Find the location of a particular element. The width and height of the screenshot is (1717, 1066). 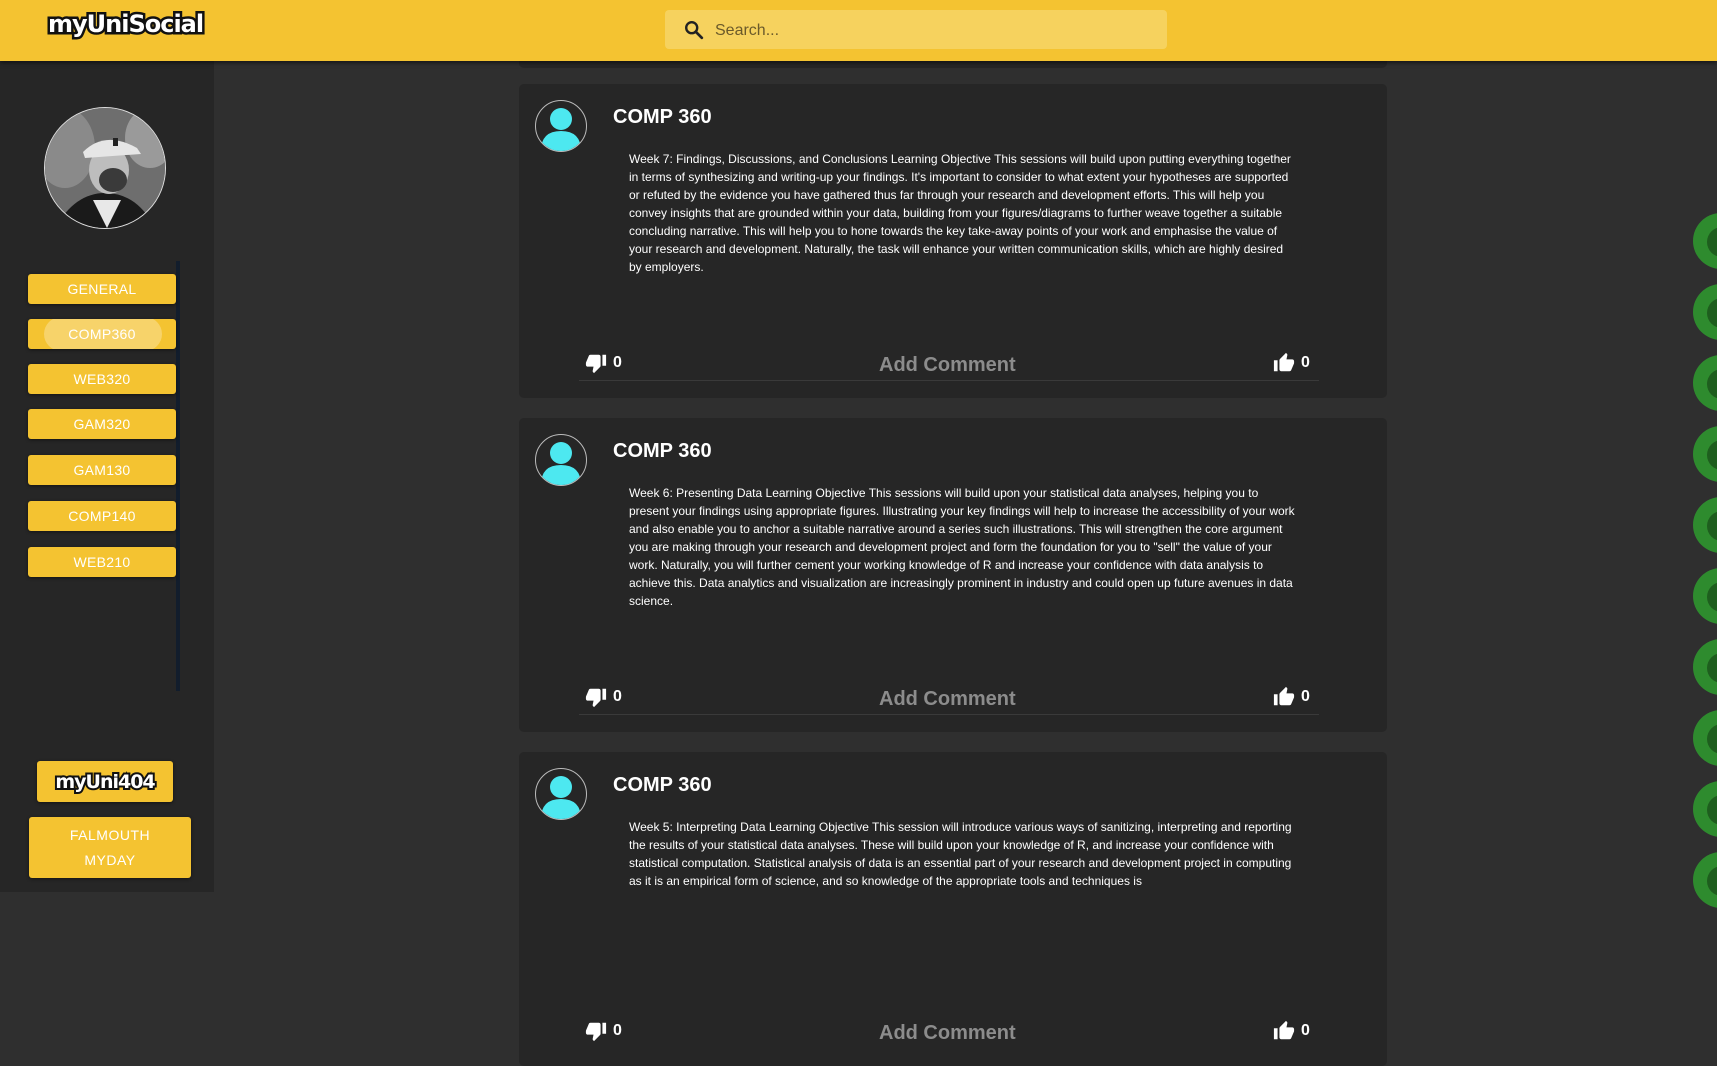

sidebar-item-comp140: COMP140 is located at coordinates (102, 516).